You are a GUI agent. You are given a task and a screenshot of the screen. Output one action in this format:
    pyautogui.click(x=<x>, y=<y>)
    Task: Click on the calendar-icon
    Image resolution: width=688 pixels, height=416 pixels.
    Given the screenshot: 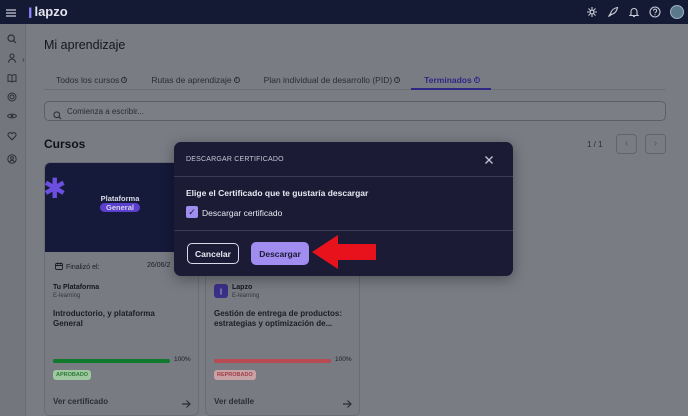 What is the action you would take?
    pyautogui.click(x=59, y=267)
    